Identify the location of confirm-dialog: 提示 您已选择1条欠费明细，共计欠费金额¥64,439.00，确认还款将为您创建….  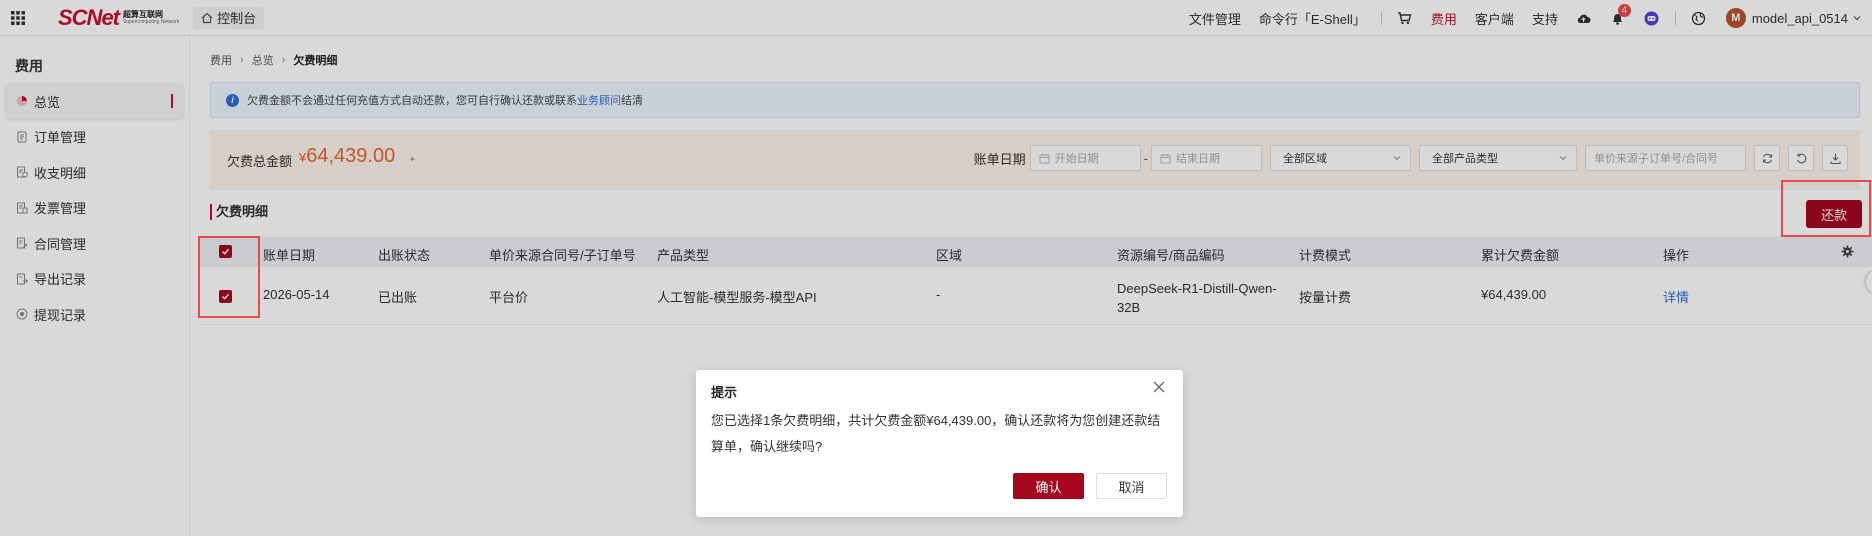
(939, 443).